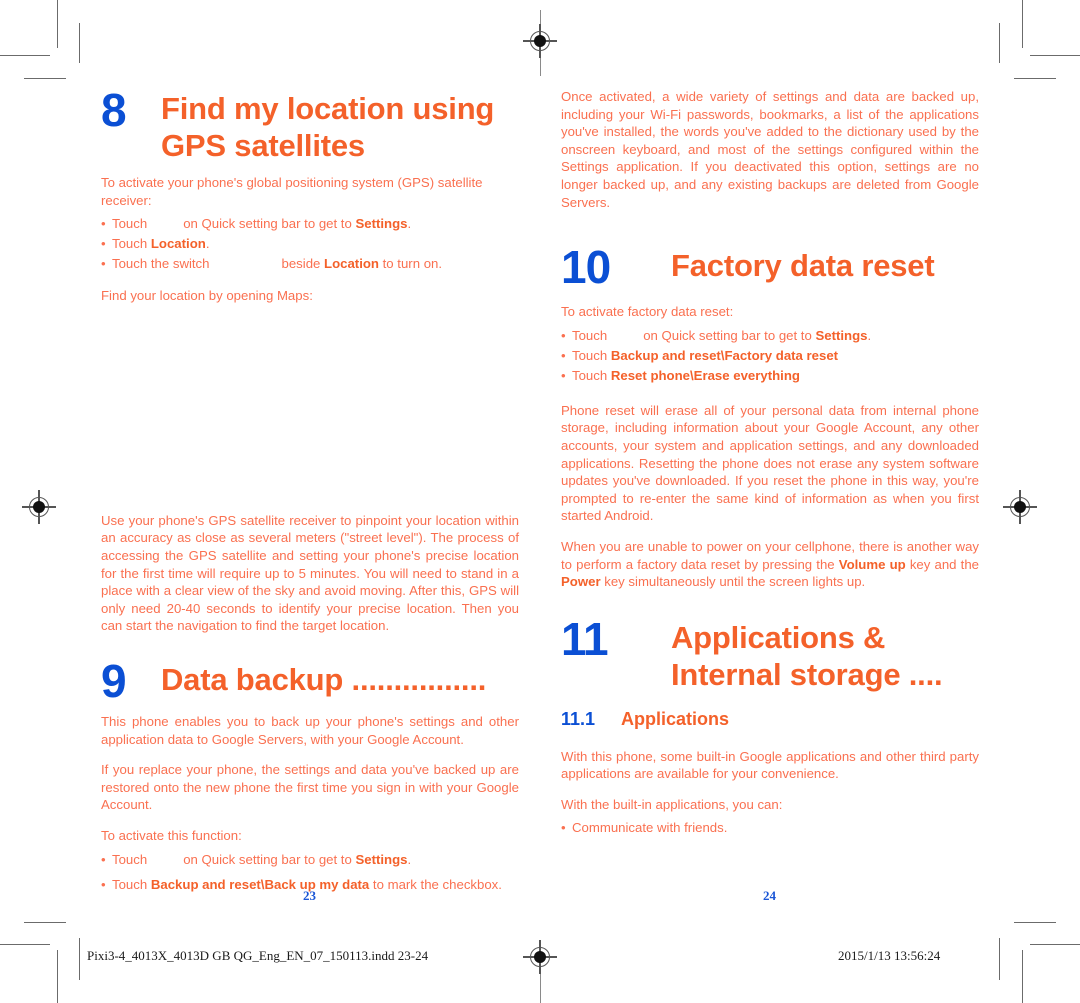  Describe the element at coordinates (58, 24) in the screenshot. I see `crop-mark-top-left-vertical` at that location.